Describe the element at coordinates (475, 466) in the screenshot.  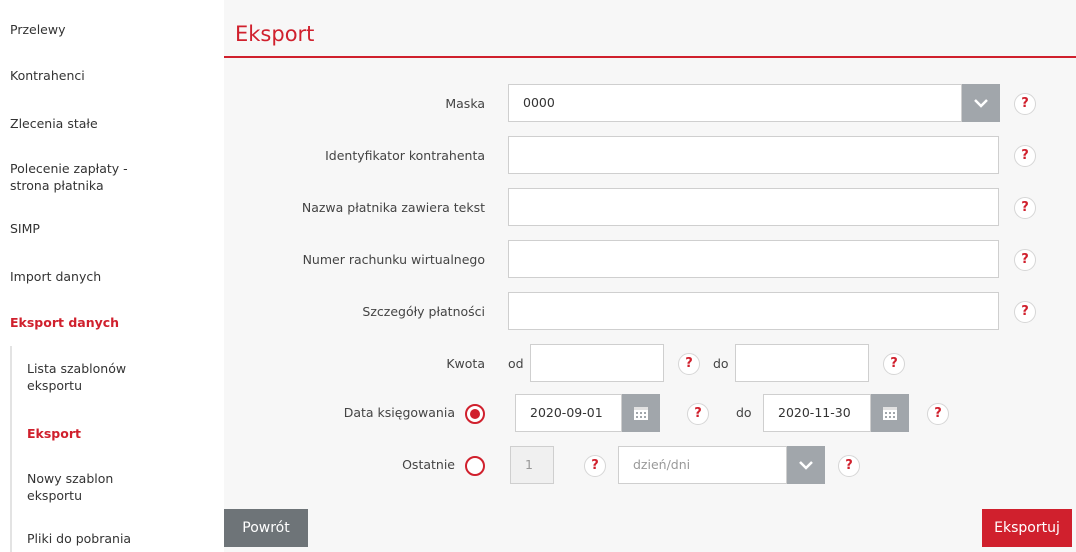
I see `last-radio` at that location.